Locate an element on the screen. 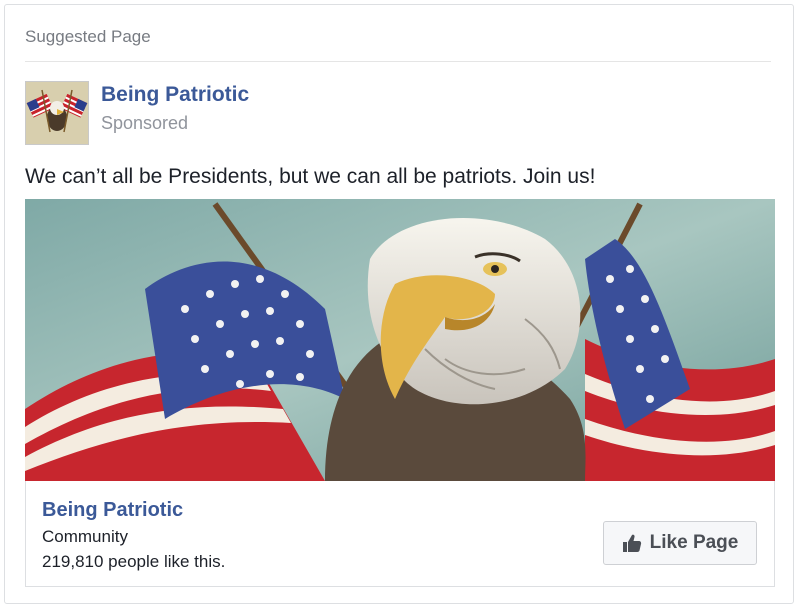  eagle-flags-icon is located at coordinates (57, 113).